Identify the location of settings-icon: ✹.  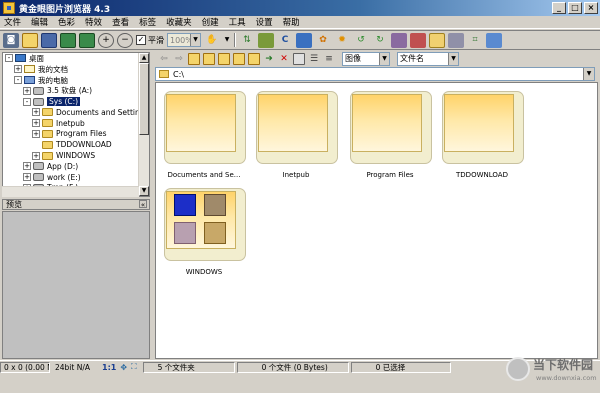
(342, 40).